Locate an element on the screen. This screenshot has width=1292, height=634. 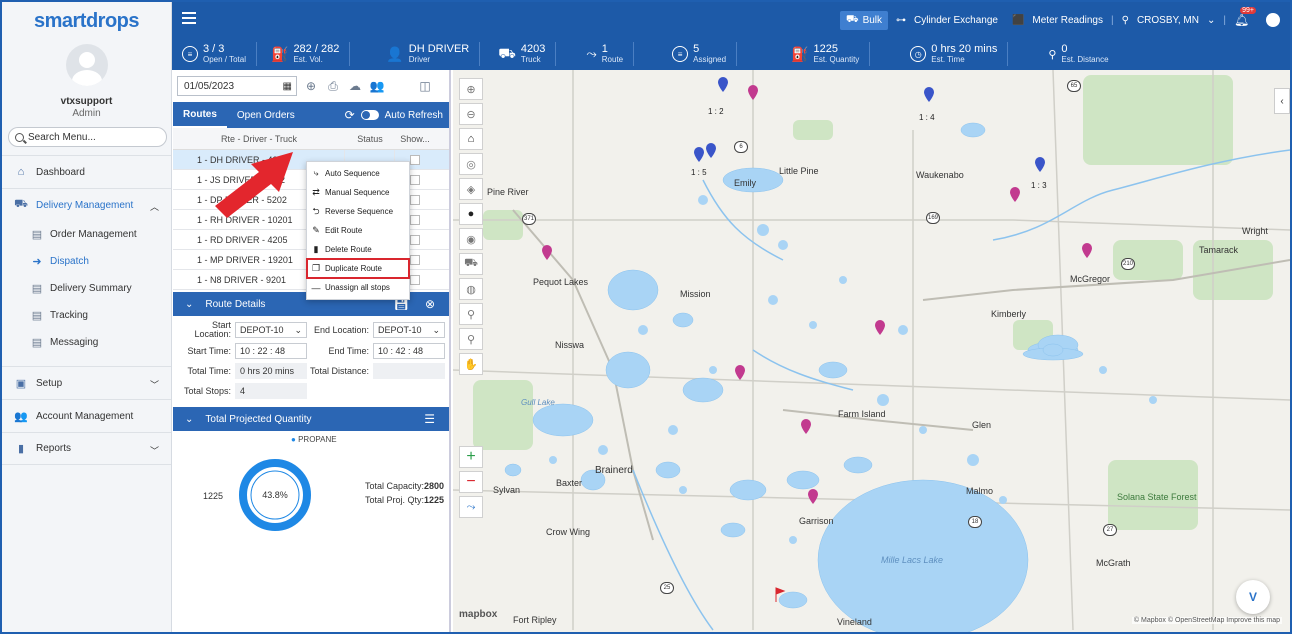
vx-chat-button: V is located at coordinates (1253, 597).